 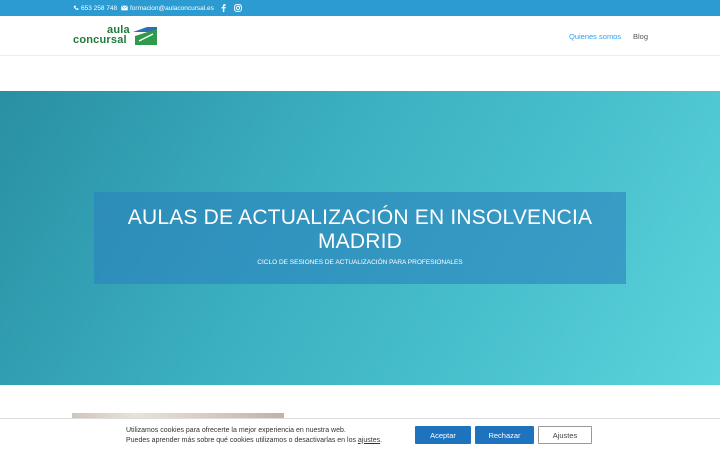 What do you see at coordinates (145, 36) in the screenshot?
I see `logo-mark-icon` at bounding box center [145, 36].